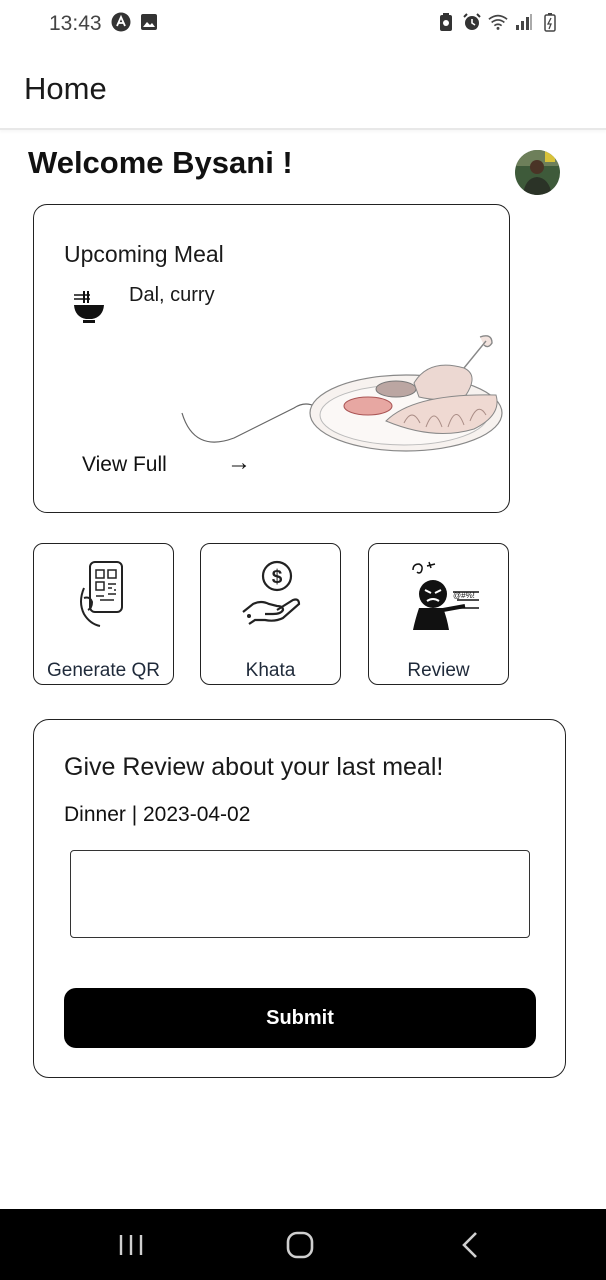  What do you see at coordinates (75, 23) in the screenshot?
I see `status-time: 13:43` at bounding box center [75, 23].